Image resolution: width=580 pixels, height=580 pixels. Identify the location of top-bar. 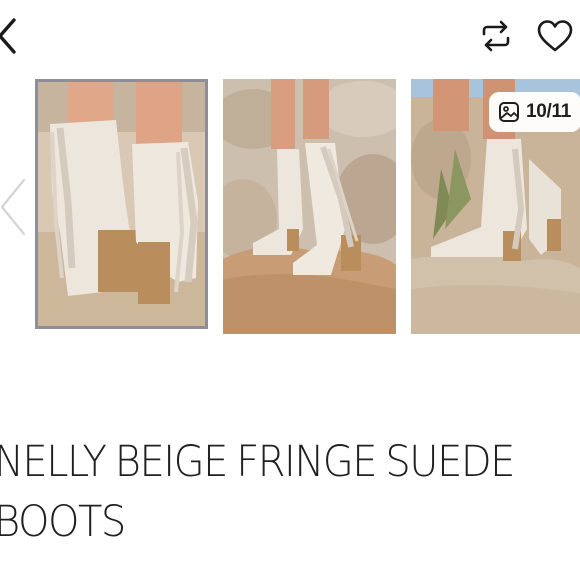
(290, 36).